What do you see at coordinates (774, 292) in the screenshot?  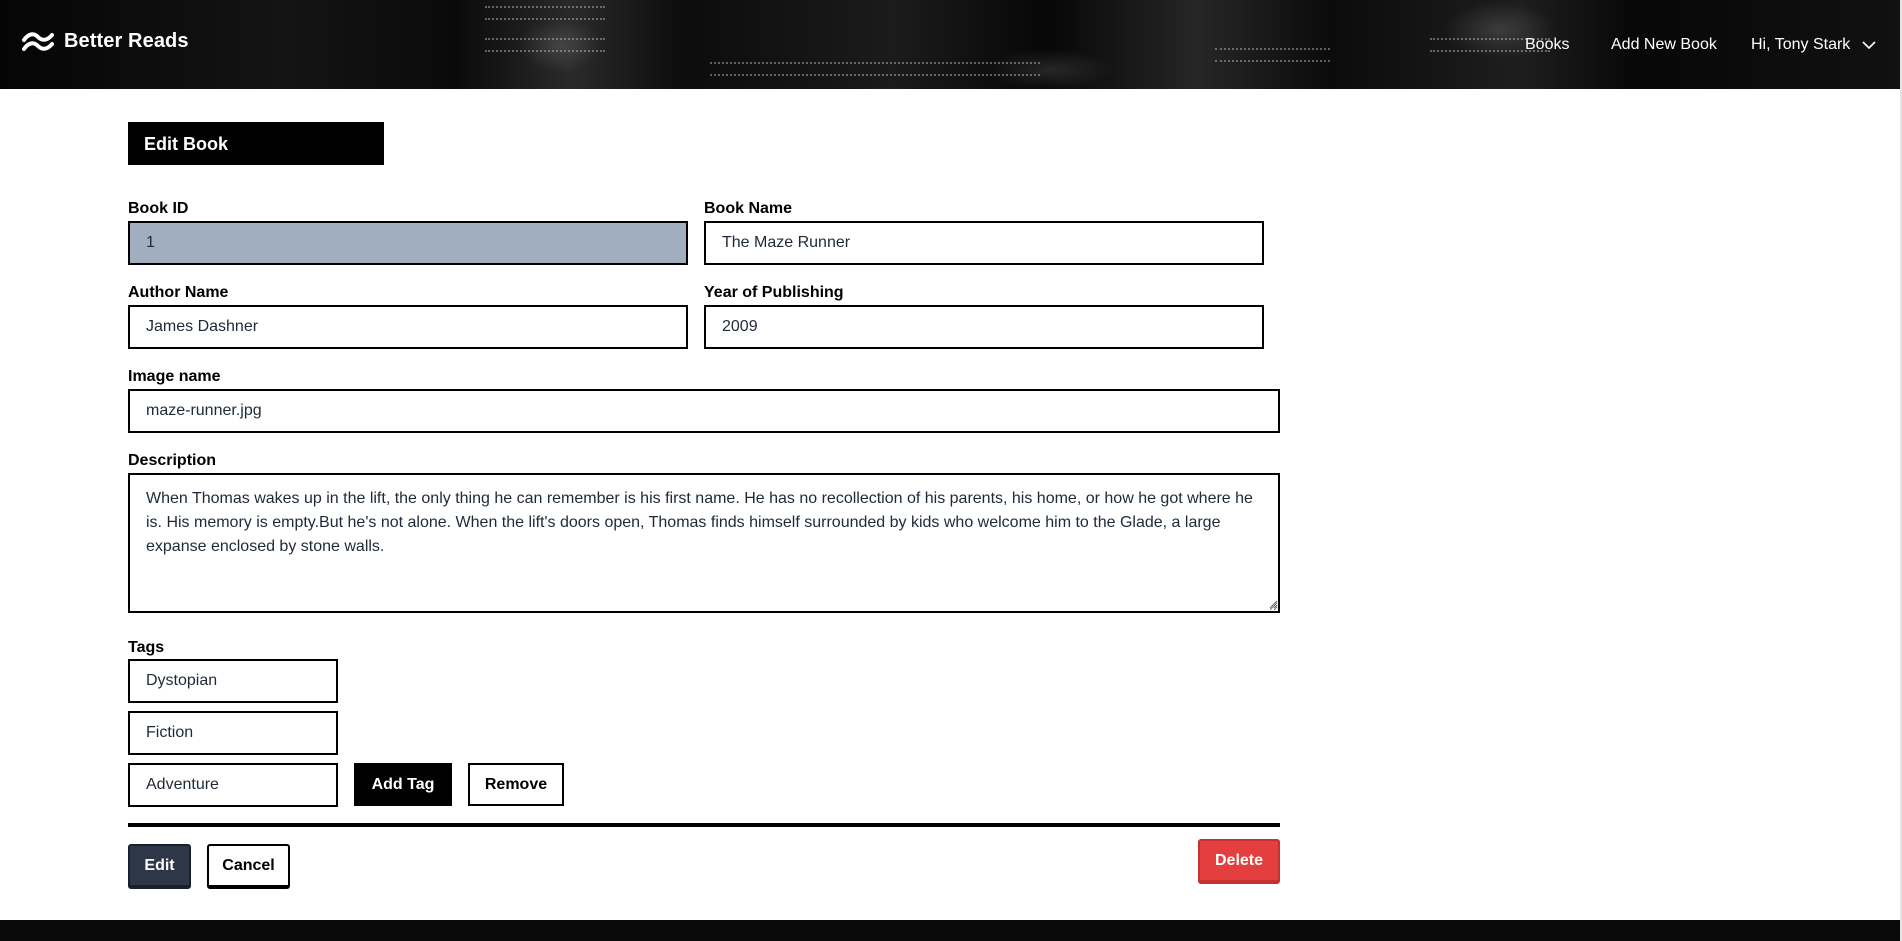 I see `year-label: Year of Publishing` at bounding box center [774, 292].